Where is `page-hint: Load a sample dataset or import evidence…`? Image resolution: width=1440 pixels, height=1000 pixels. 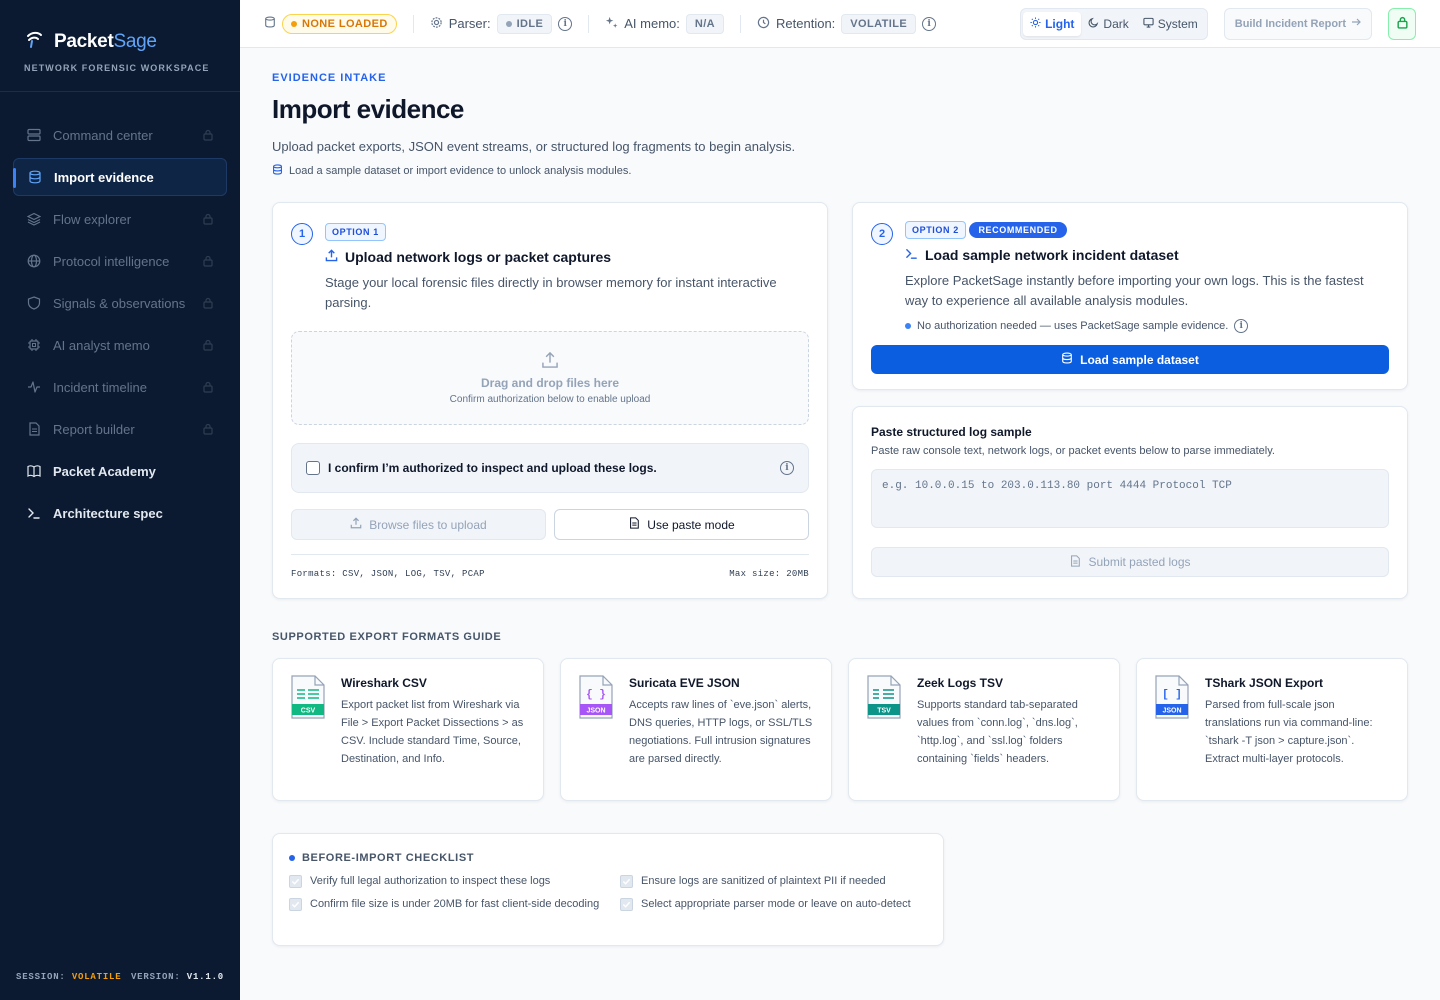
page-hint: Load a sample dataset or import evidence… is located at coordinates (840, 171).